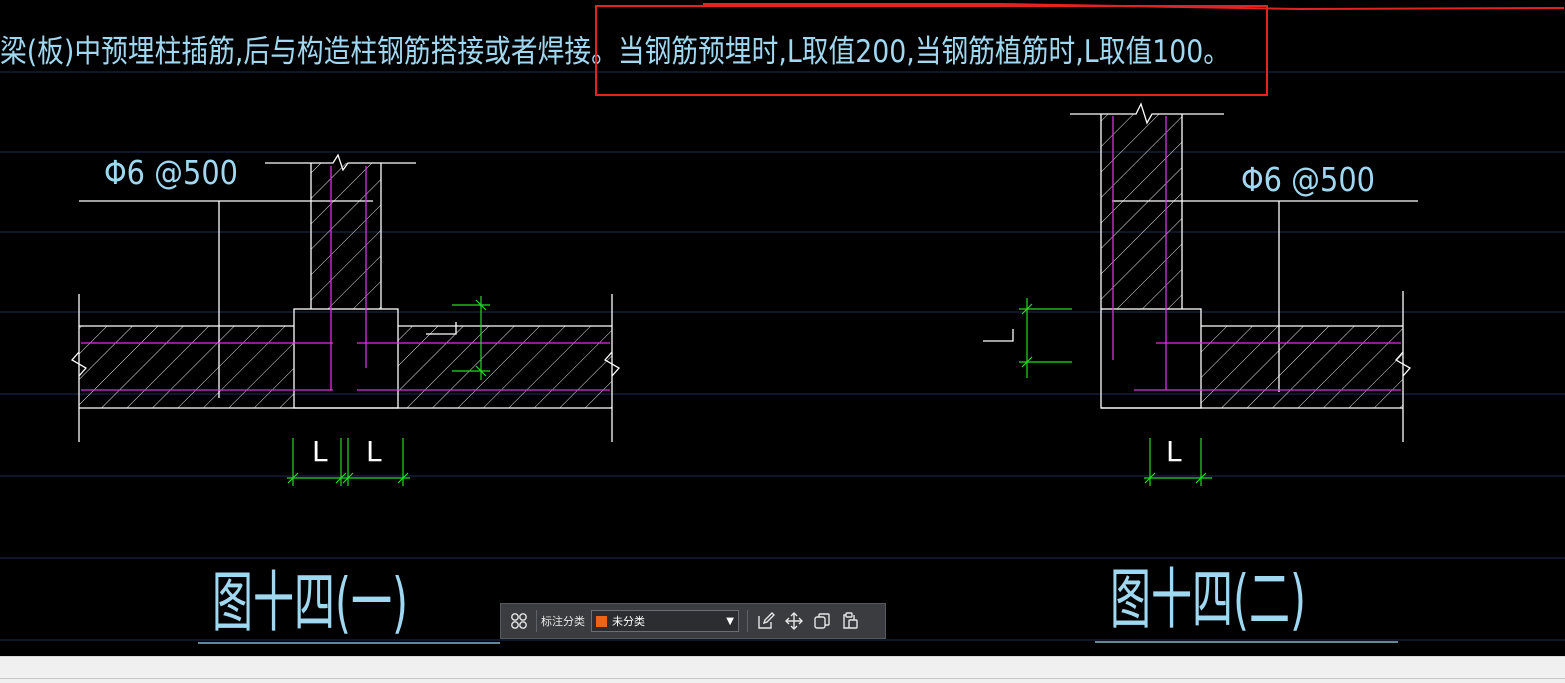  What do you see at coordinates (320, 451) in the screenshot?
I see `dim-label-l1: L` at bounding box center [320, 451].